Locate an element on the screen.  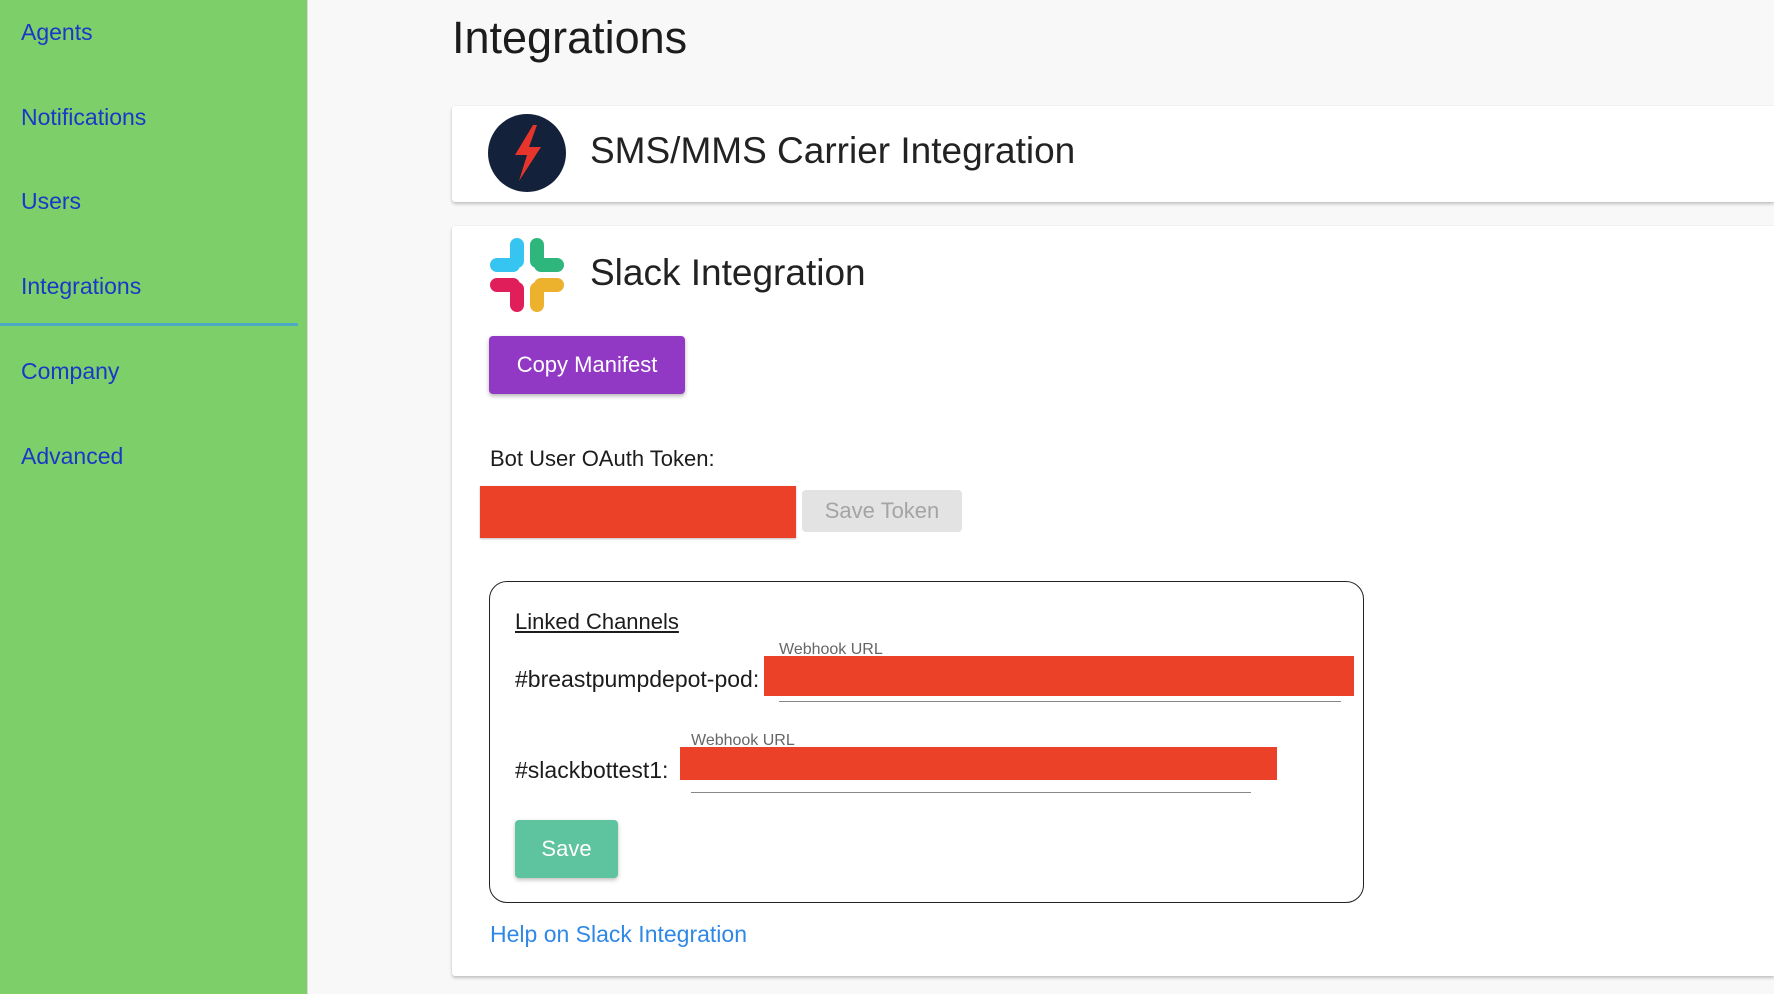
linked-channels-title: Linked Channels is located at coordinates (597, 621).